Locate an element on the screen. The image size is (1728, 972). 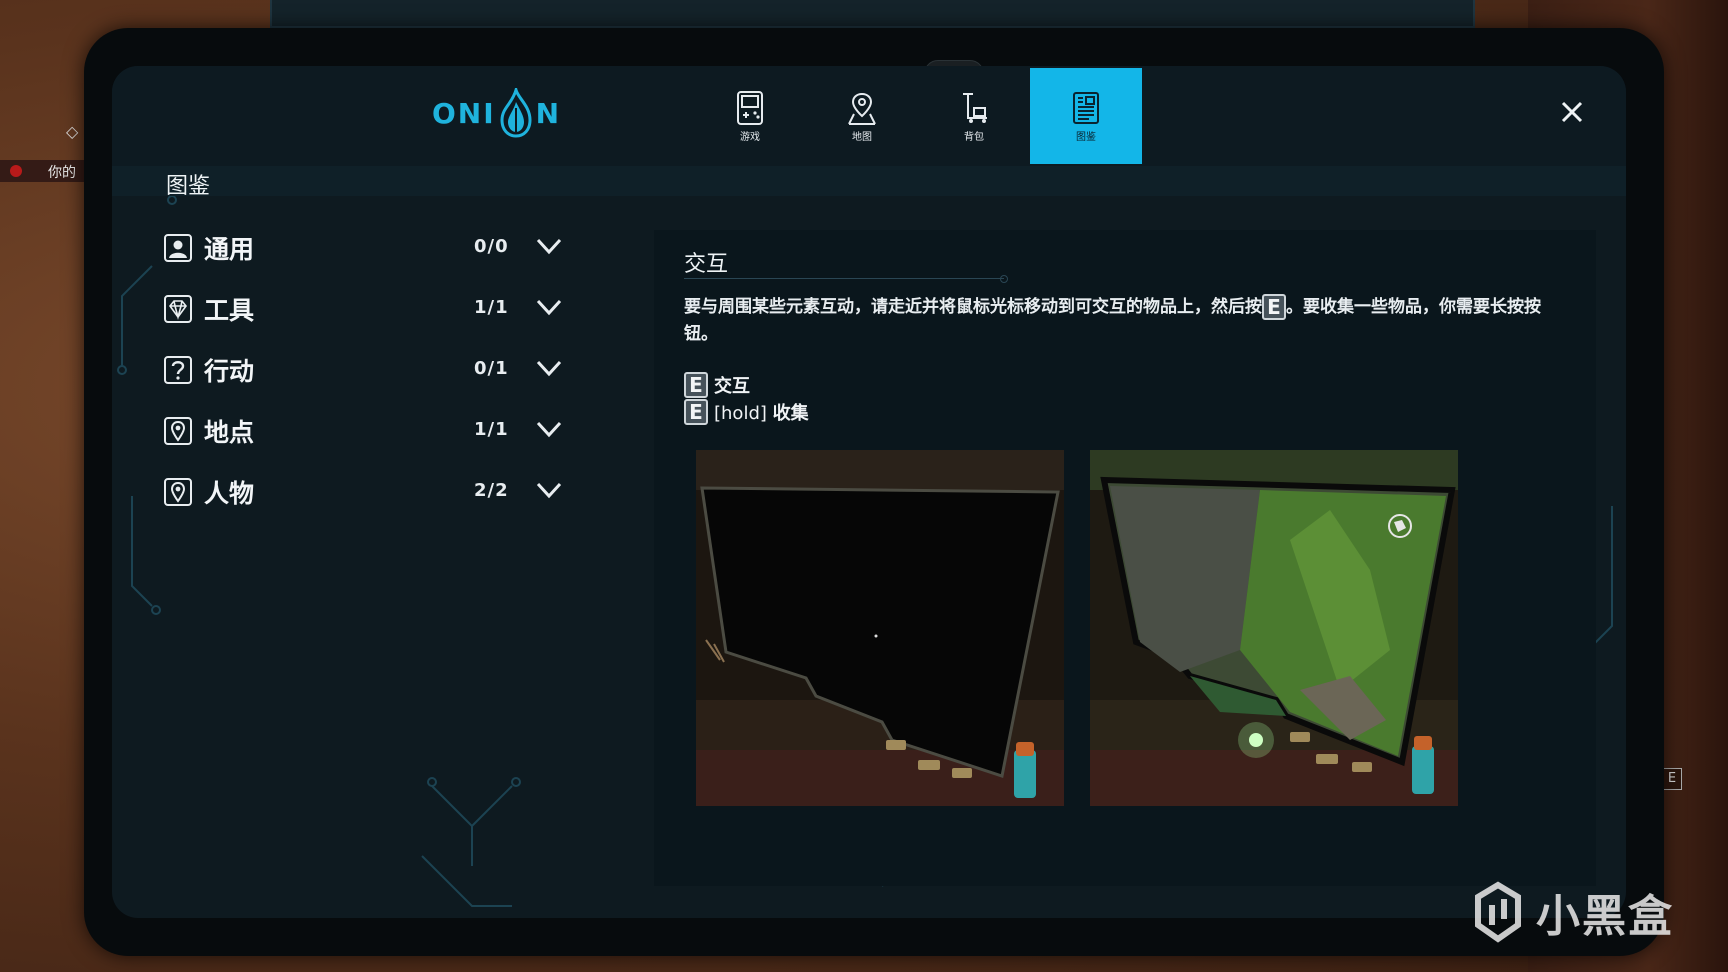
person-card-icon is located at coordinates (178, 248).